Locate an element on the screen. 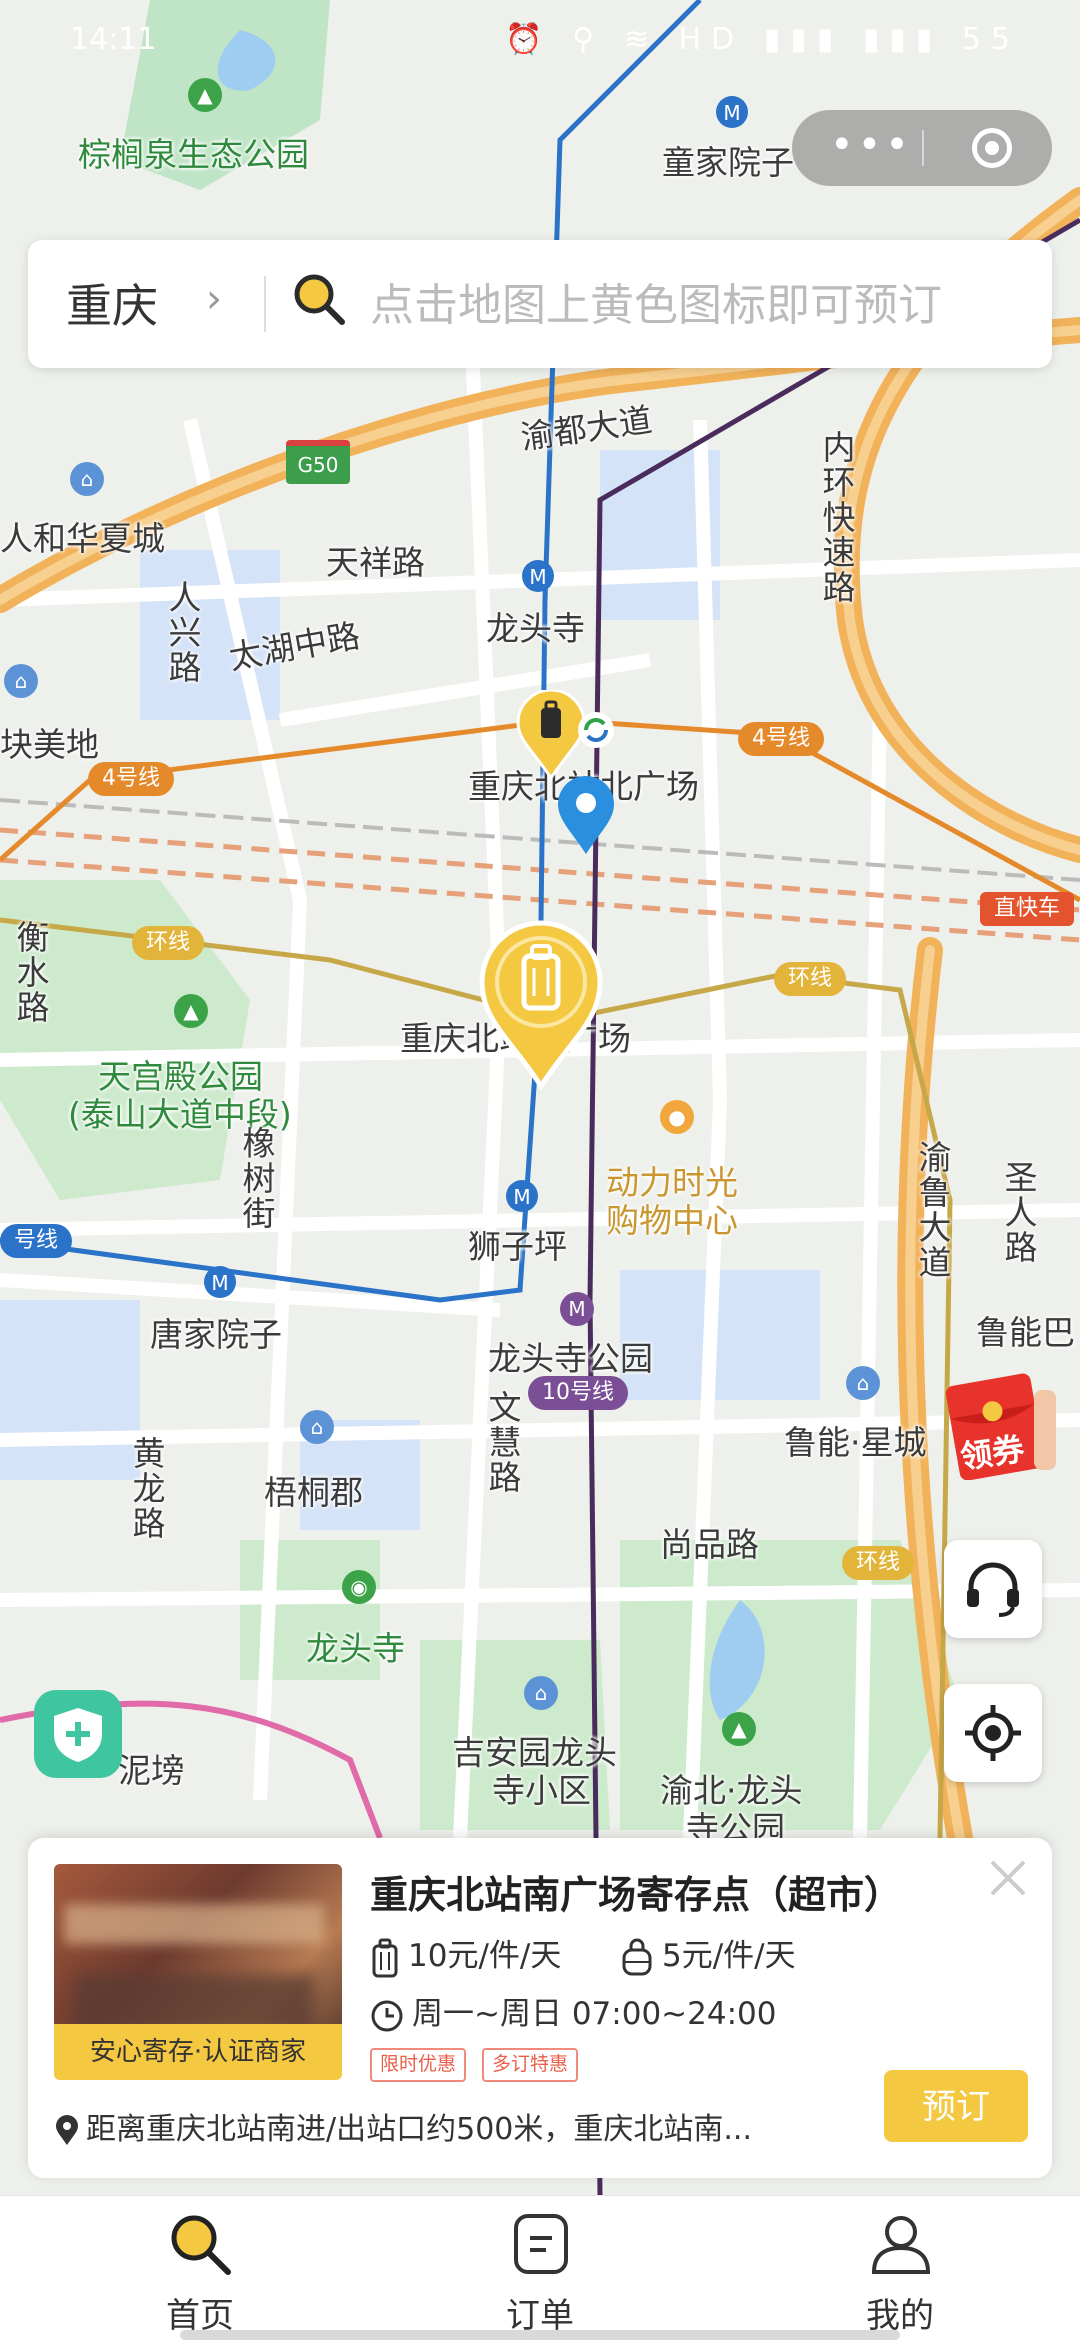  status-time: 14:11 is located at coordinates (113, 39).